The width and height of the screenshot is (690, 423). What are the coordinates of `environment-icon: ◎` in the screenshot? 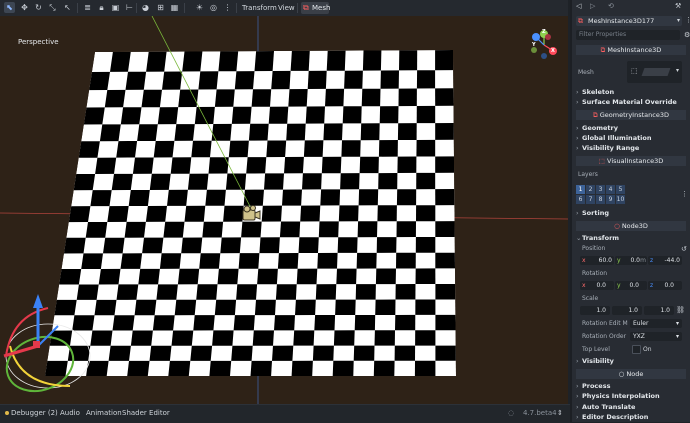 It's located at (213, 7).